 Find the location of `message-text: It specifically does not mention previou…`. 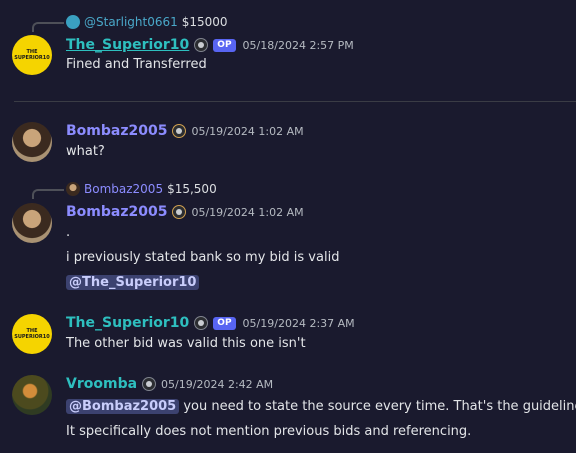

message-text: It specifically does not mention previou… is located at coordinates (269, 431).